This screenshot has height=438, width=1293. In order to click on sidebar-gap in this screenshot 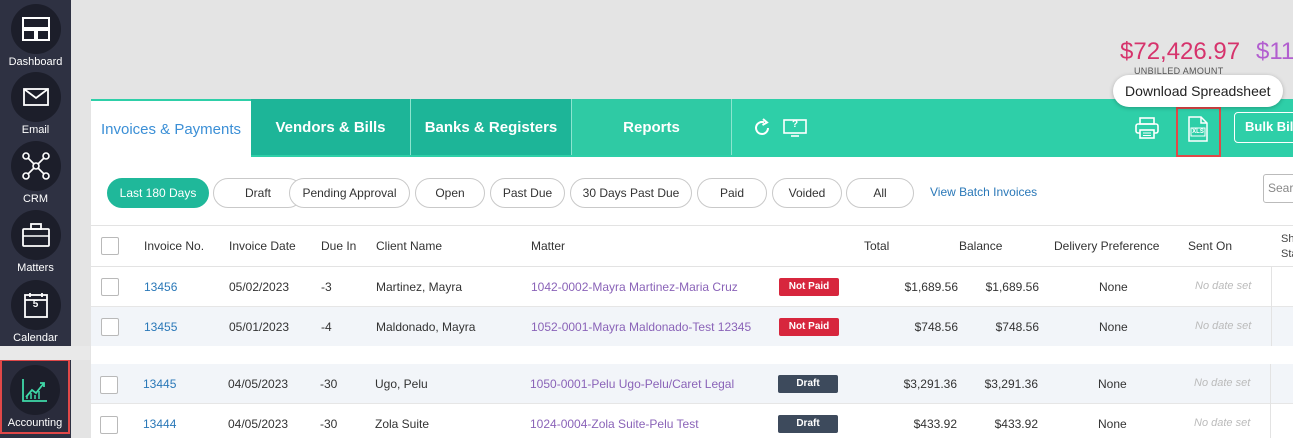, I will do `click(45, 353)`.